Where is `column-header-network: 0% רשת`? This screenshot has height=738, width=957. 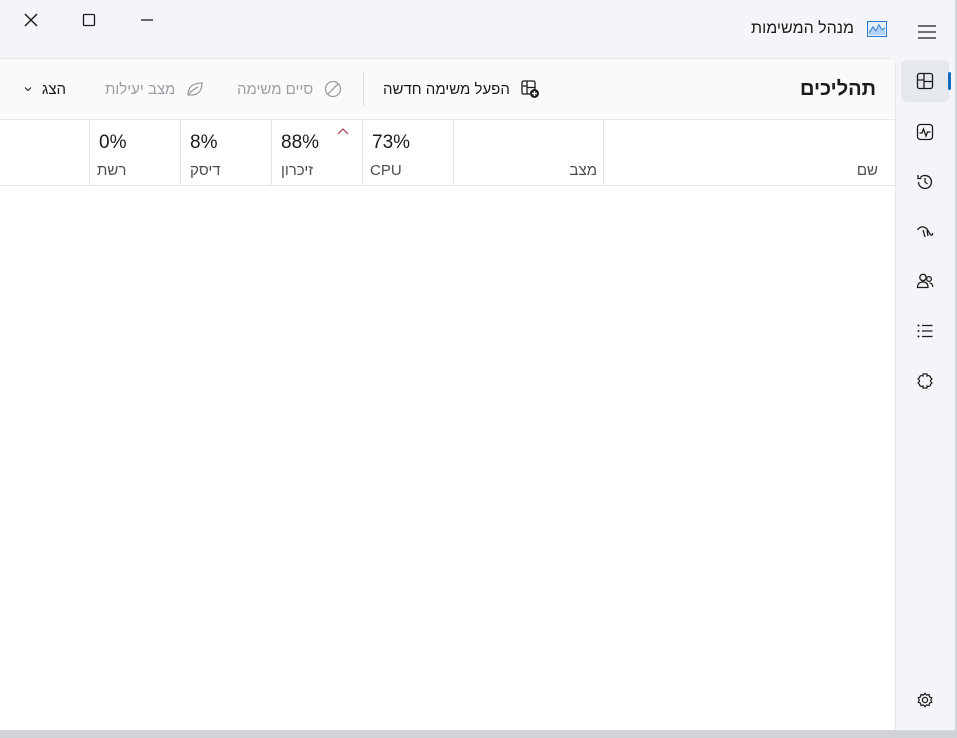 column-header-network: 0% רשת is located at coordinates (135, 152).